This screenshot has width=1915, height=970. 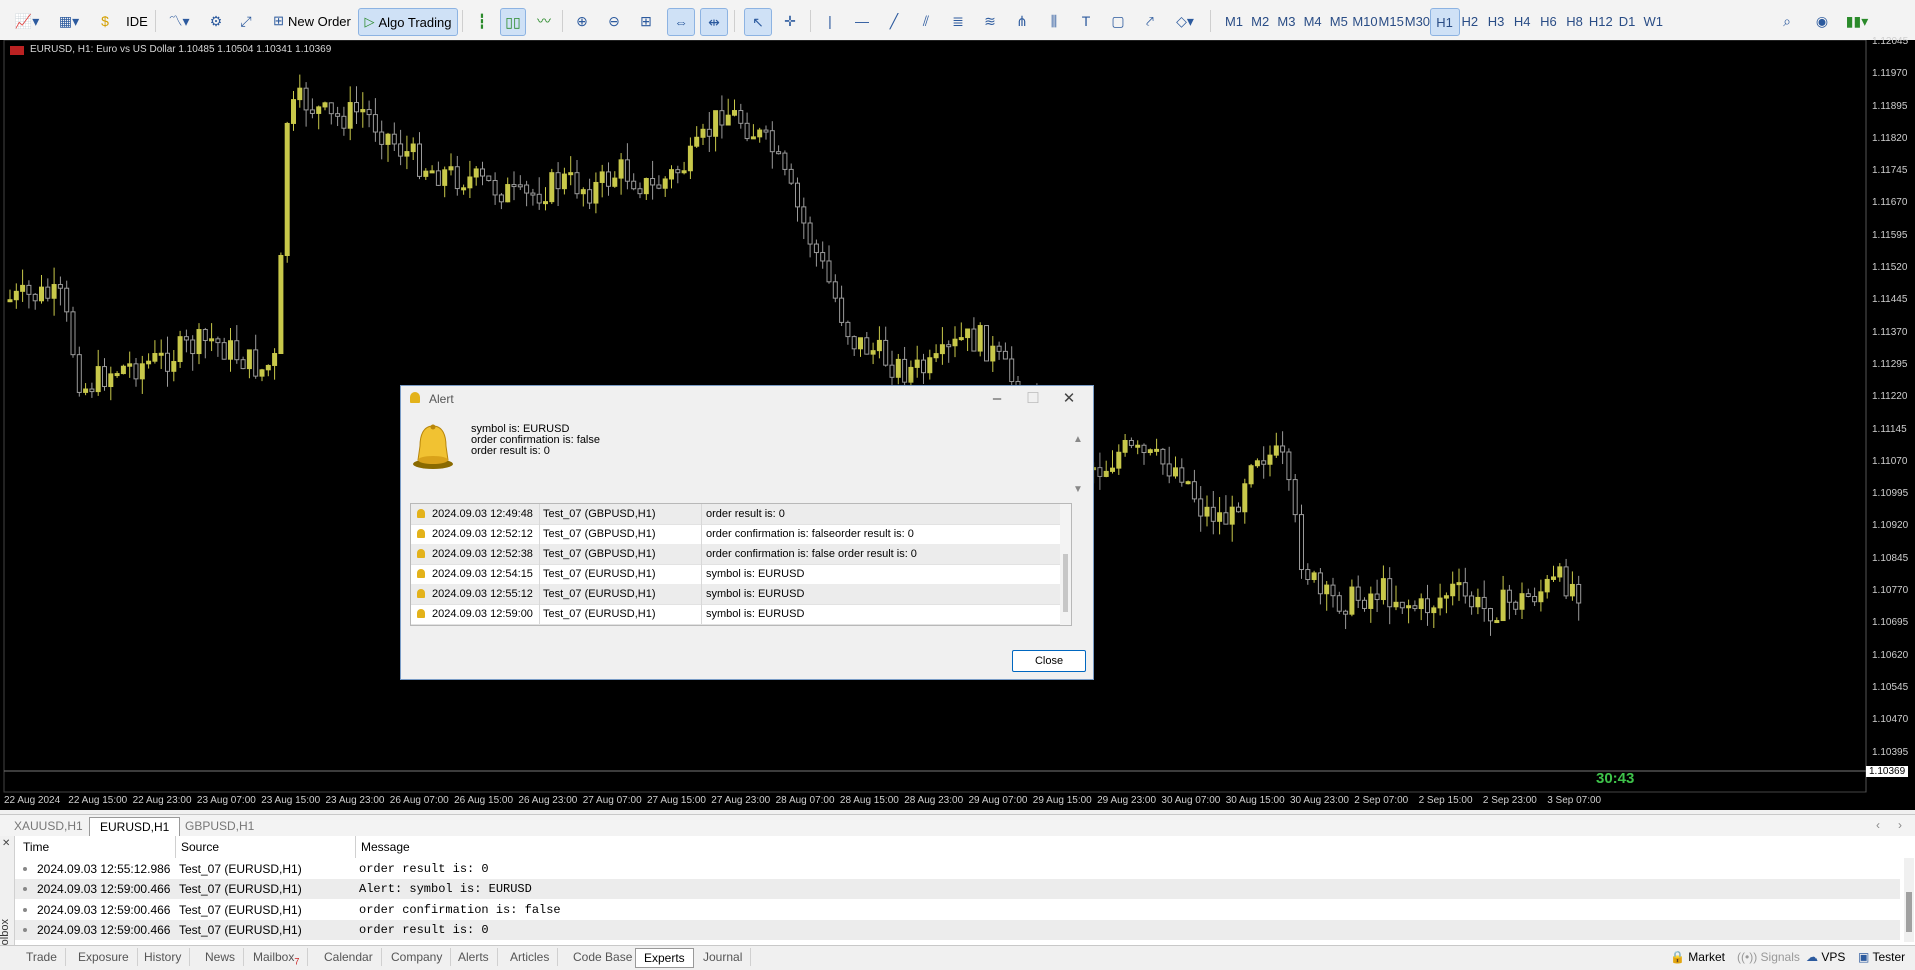 I want to click on alert-list-scrollbar, so click(x=1065, y=564).